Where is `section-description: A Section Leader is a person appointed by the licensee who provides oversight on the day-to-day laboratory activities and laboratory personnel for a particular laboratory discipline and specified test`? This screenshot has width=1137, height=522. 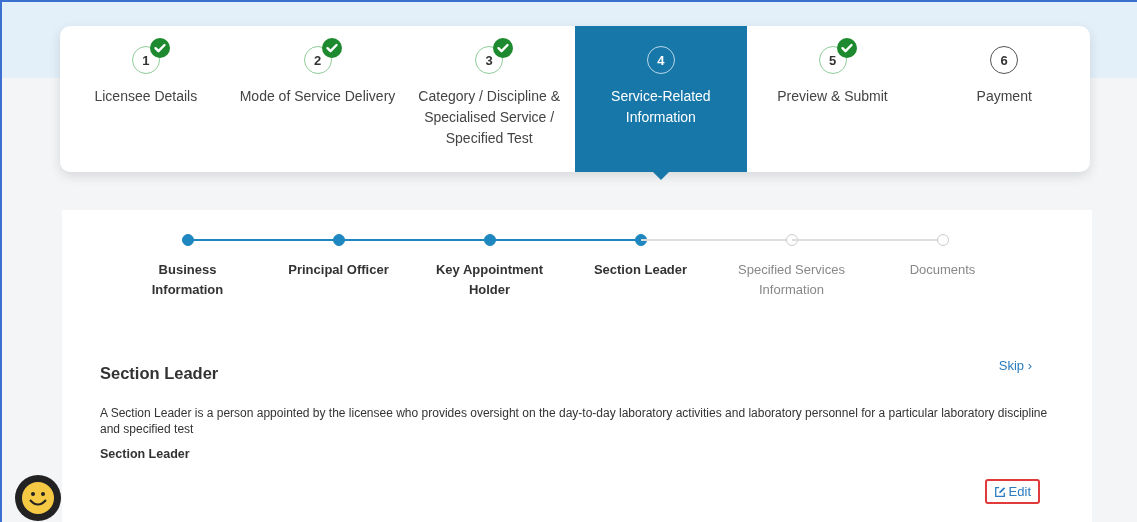 section-description: A Section Leader is a person appointed by the licensee who provides oversight on the day-to-day laboratory activities and laboratory personnel for a particular laboratory discipline and specified test is located at coordinates (574, 421).